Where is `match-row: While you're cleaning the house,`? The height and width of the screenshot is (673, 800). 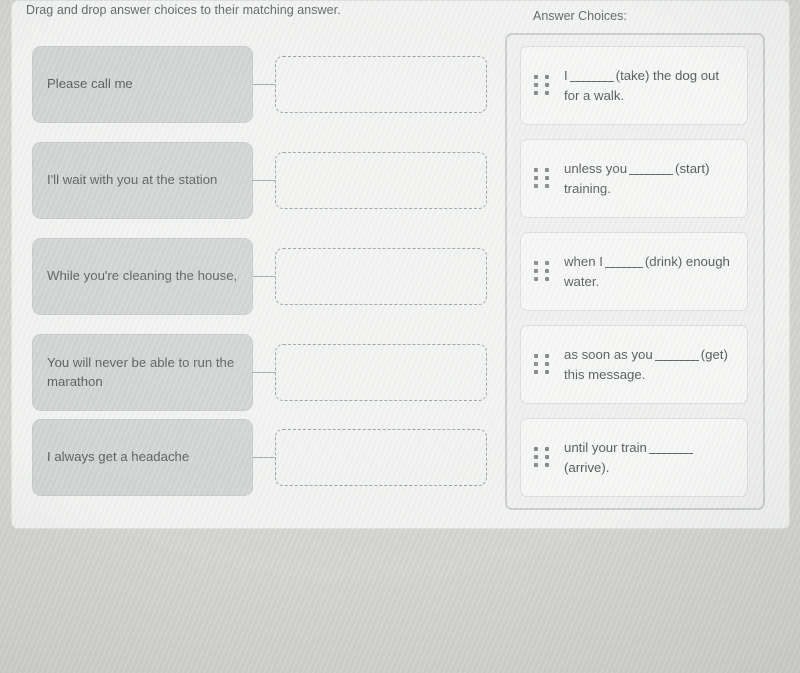 match-row: While you're cleaning the house, is located at coordinates (272, 276).